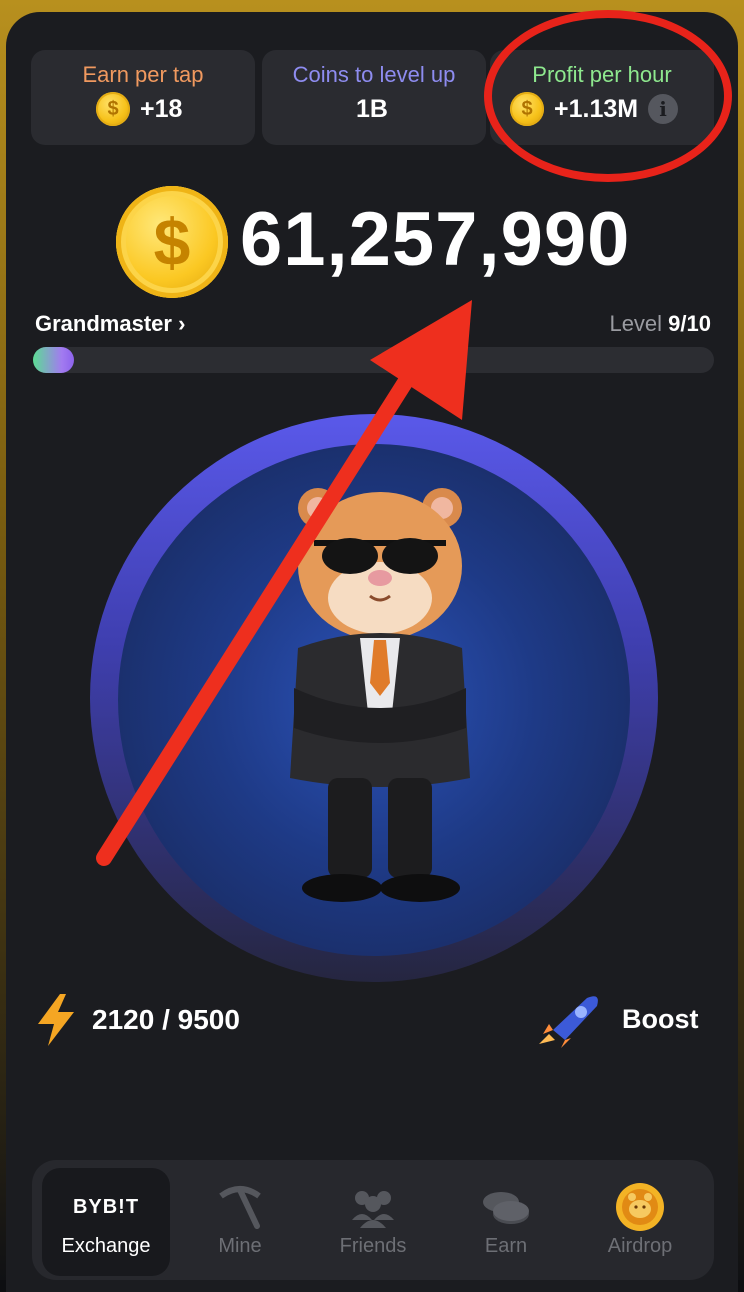  Describe the element at coordinates (106, 1222) in the screenshot. I see `nav-exchange: BYB!T Exchange` at that location.